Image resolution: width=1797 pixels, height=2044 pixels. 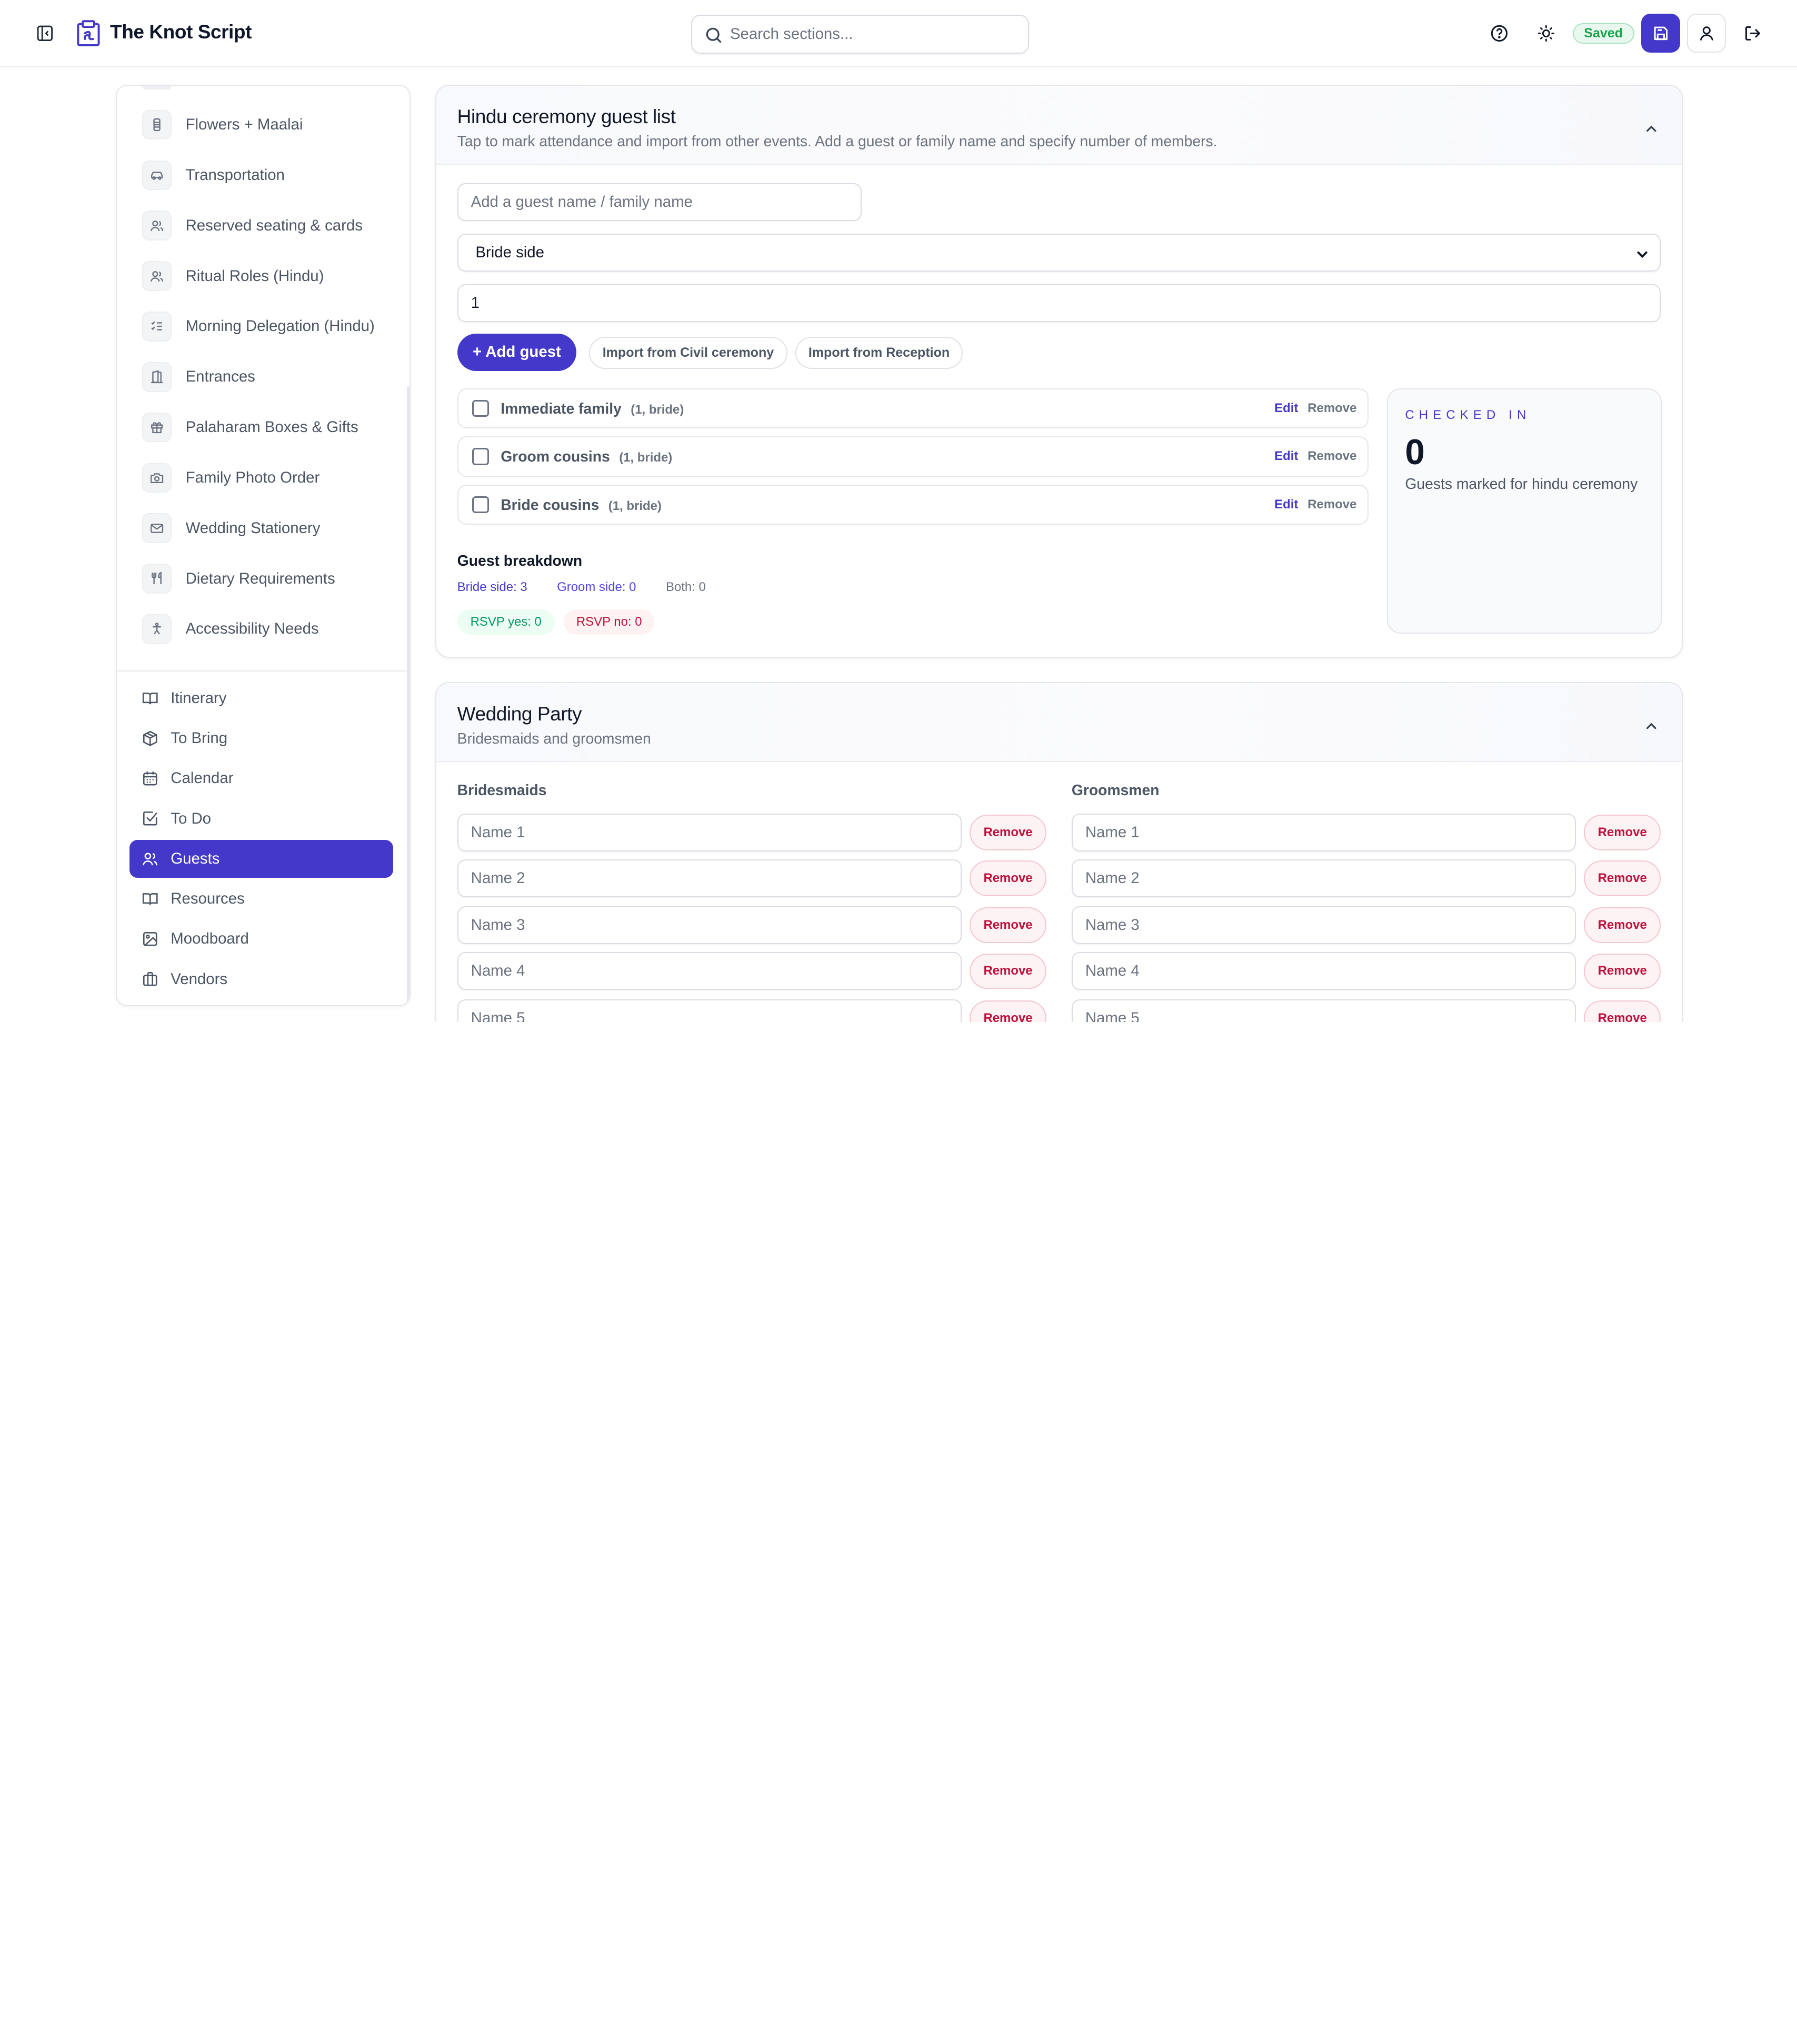 I want to click on sidebar-subitem-label: Morning Delegation (Hindu), so click(x=280, y=326).